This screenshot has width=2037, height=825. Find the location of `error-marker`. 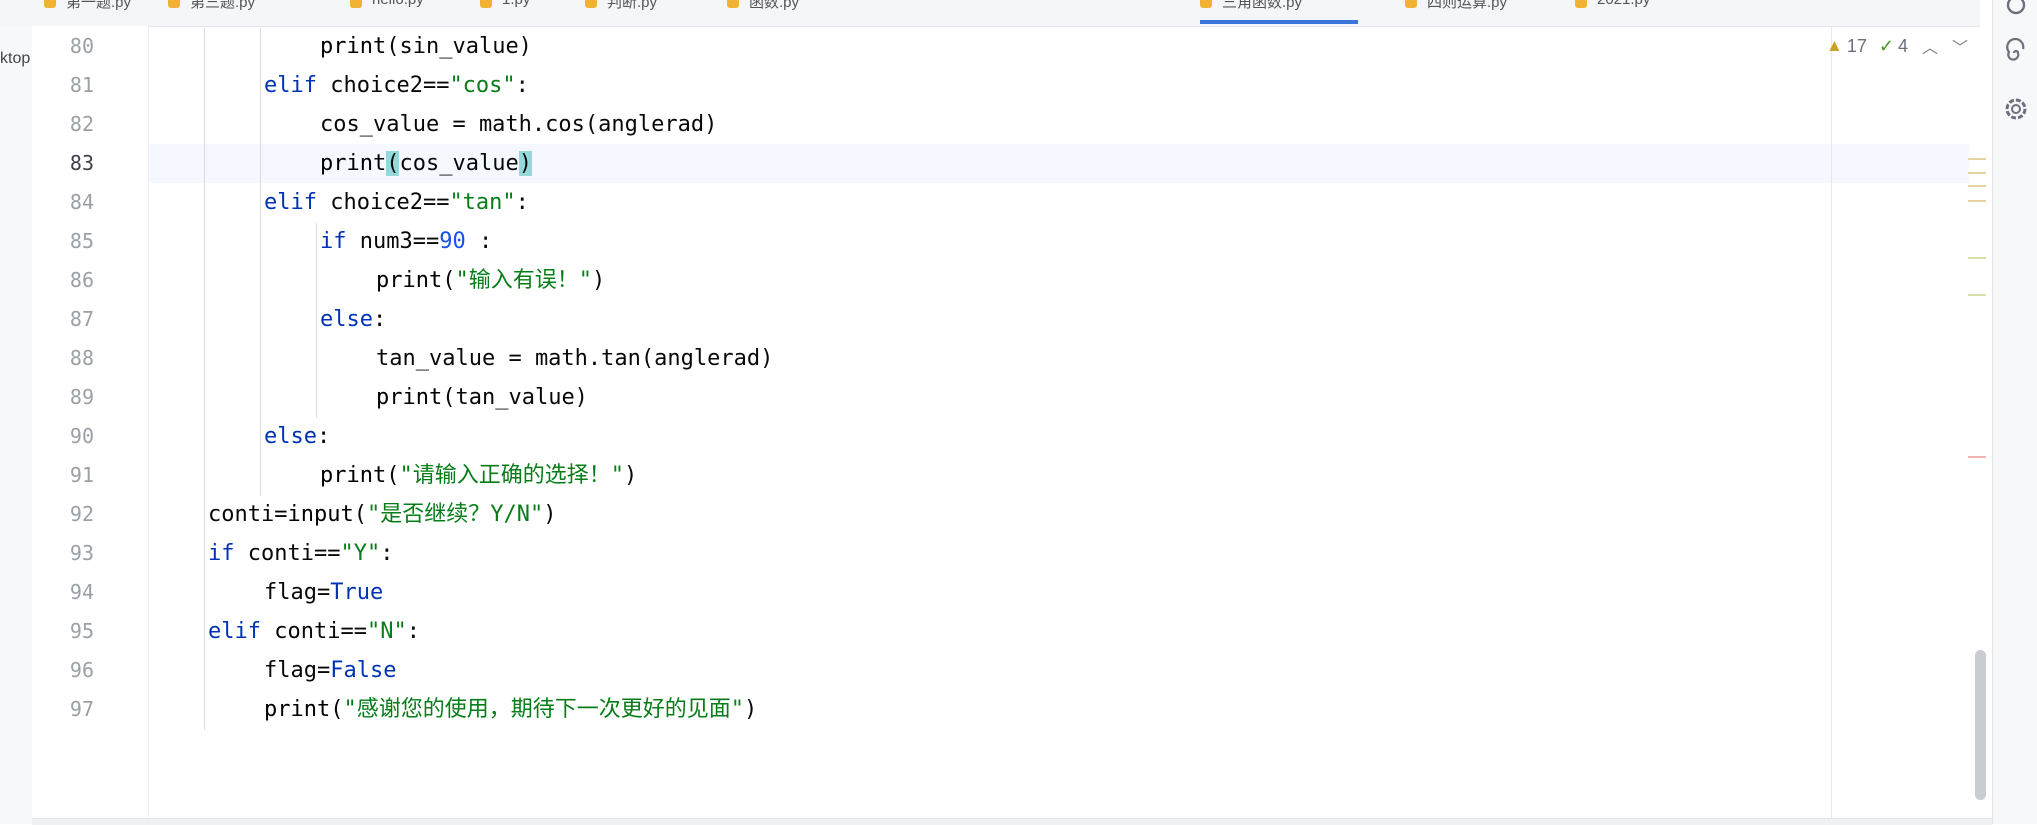

error-marker is located at coordinates (1977, 457).